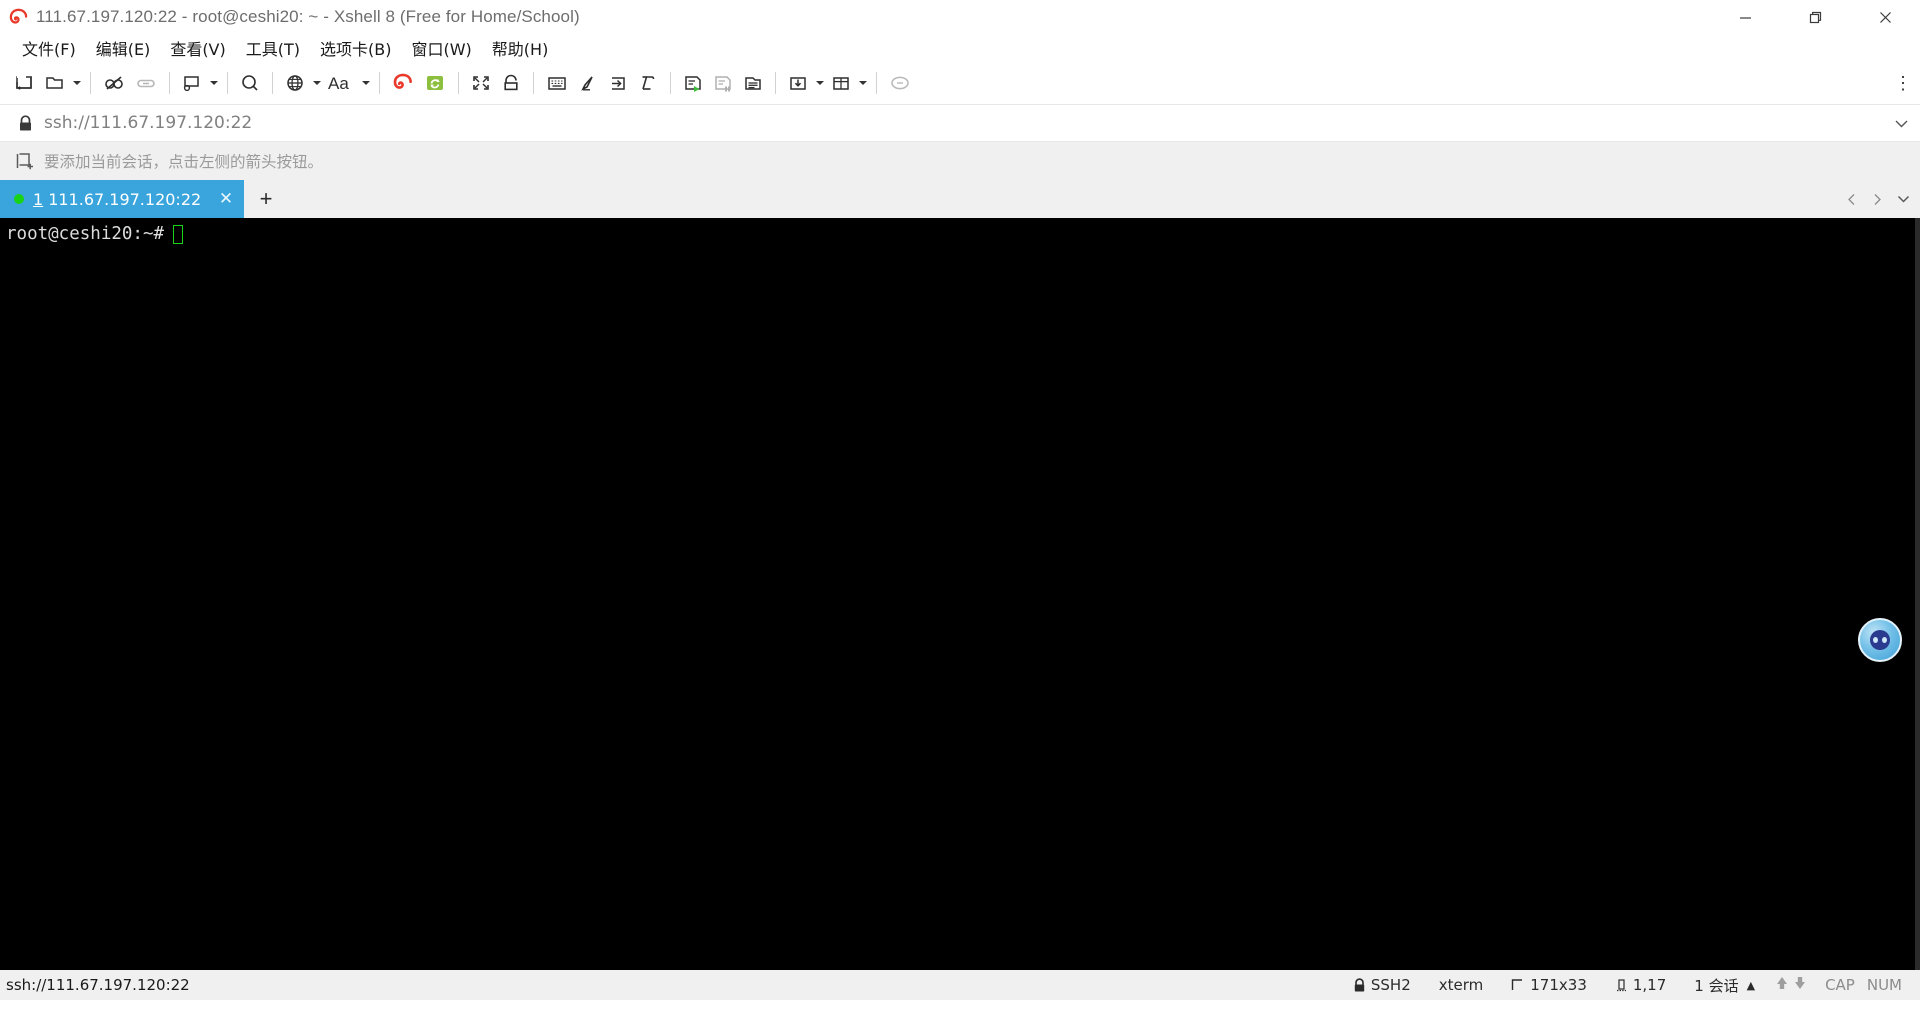  What do you see at coordinates (85, 234) in the screenshot?
I see `terminal-prompt-text: root@ceshi20:~#` at bounding box center [85, 234].